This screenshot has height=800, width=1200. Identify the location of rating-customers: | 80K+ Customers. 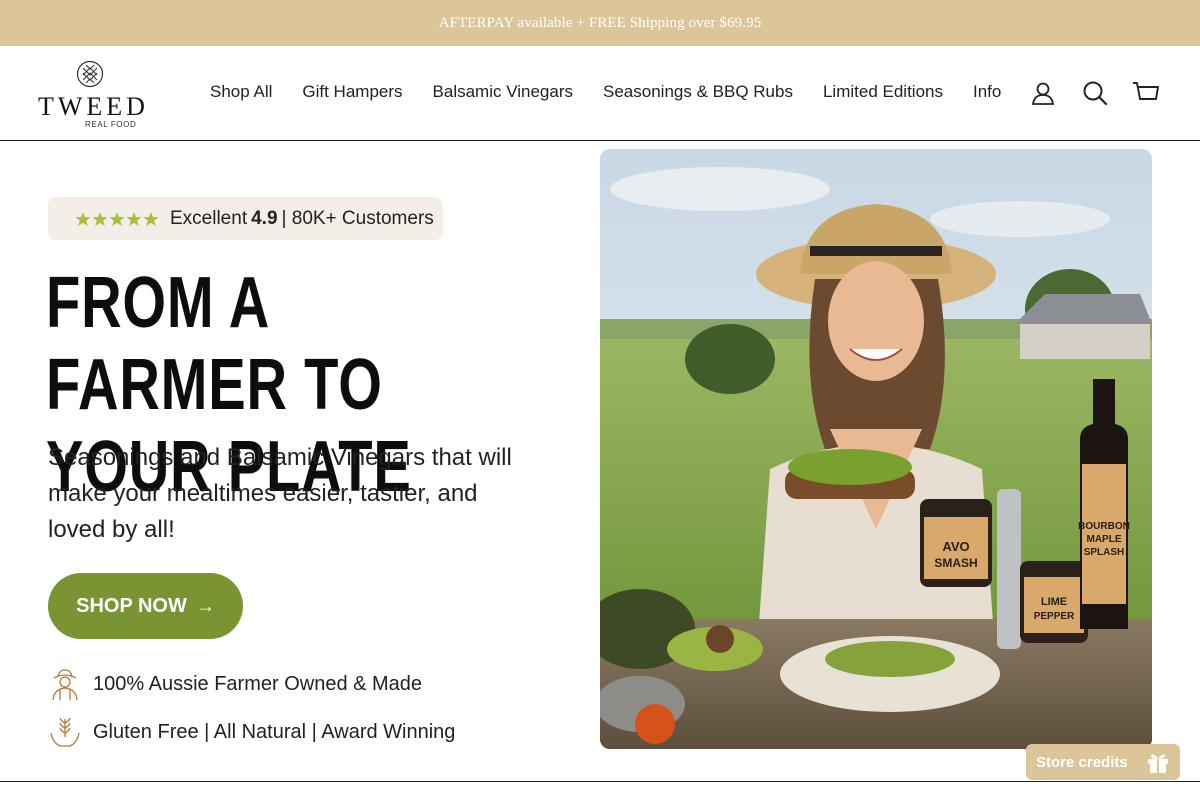
(357, 218).